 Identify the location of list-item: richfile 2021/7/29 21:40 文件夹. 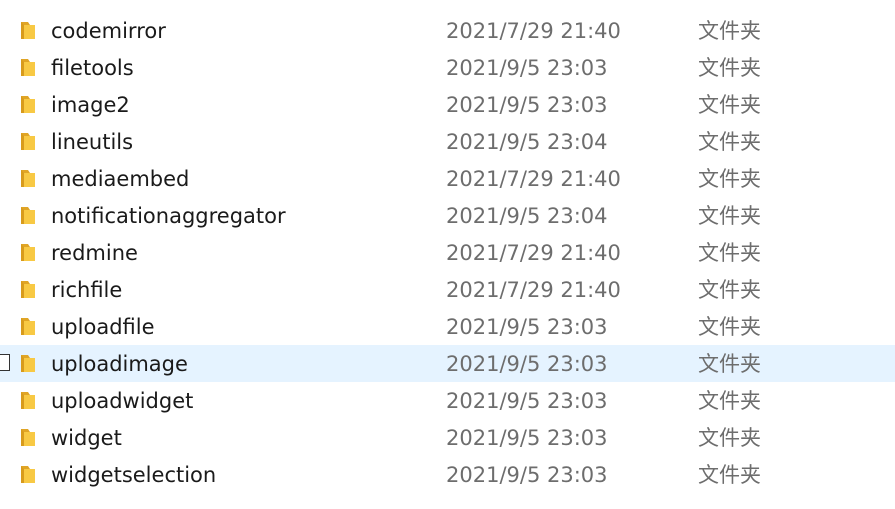
(447, 289).